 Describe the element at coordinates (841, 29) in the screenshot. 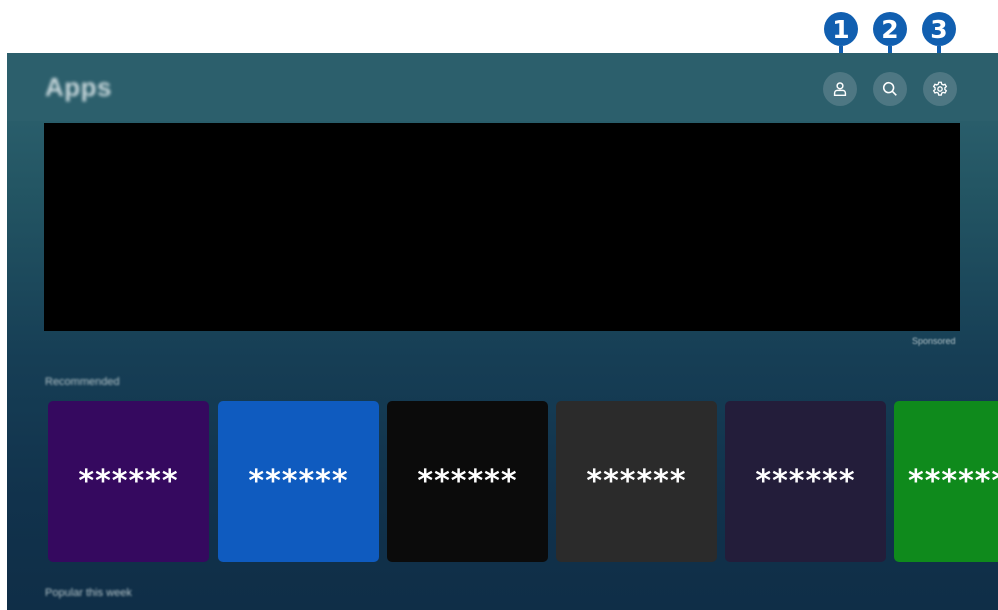

I see `callout-marker-1: 1` at that location.